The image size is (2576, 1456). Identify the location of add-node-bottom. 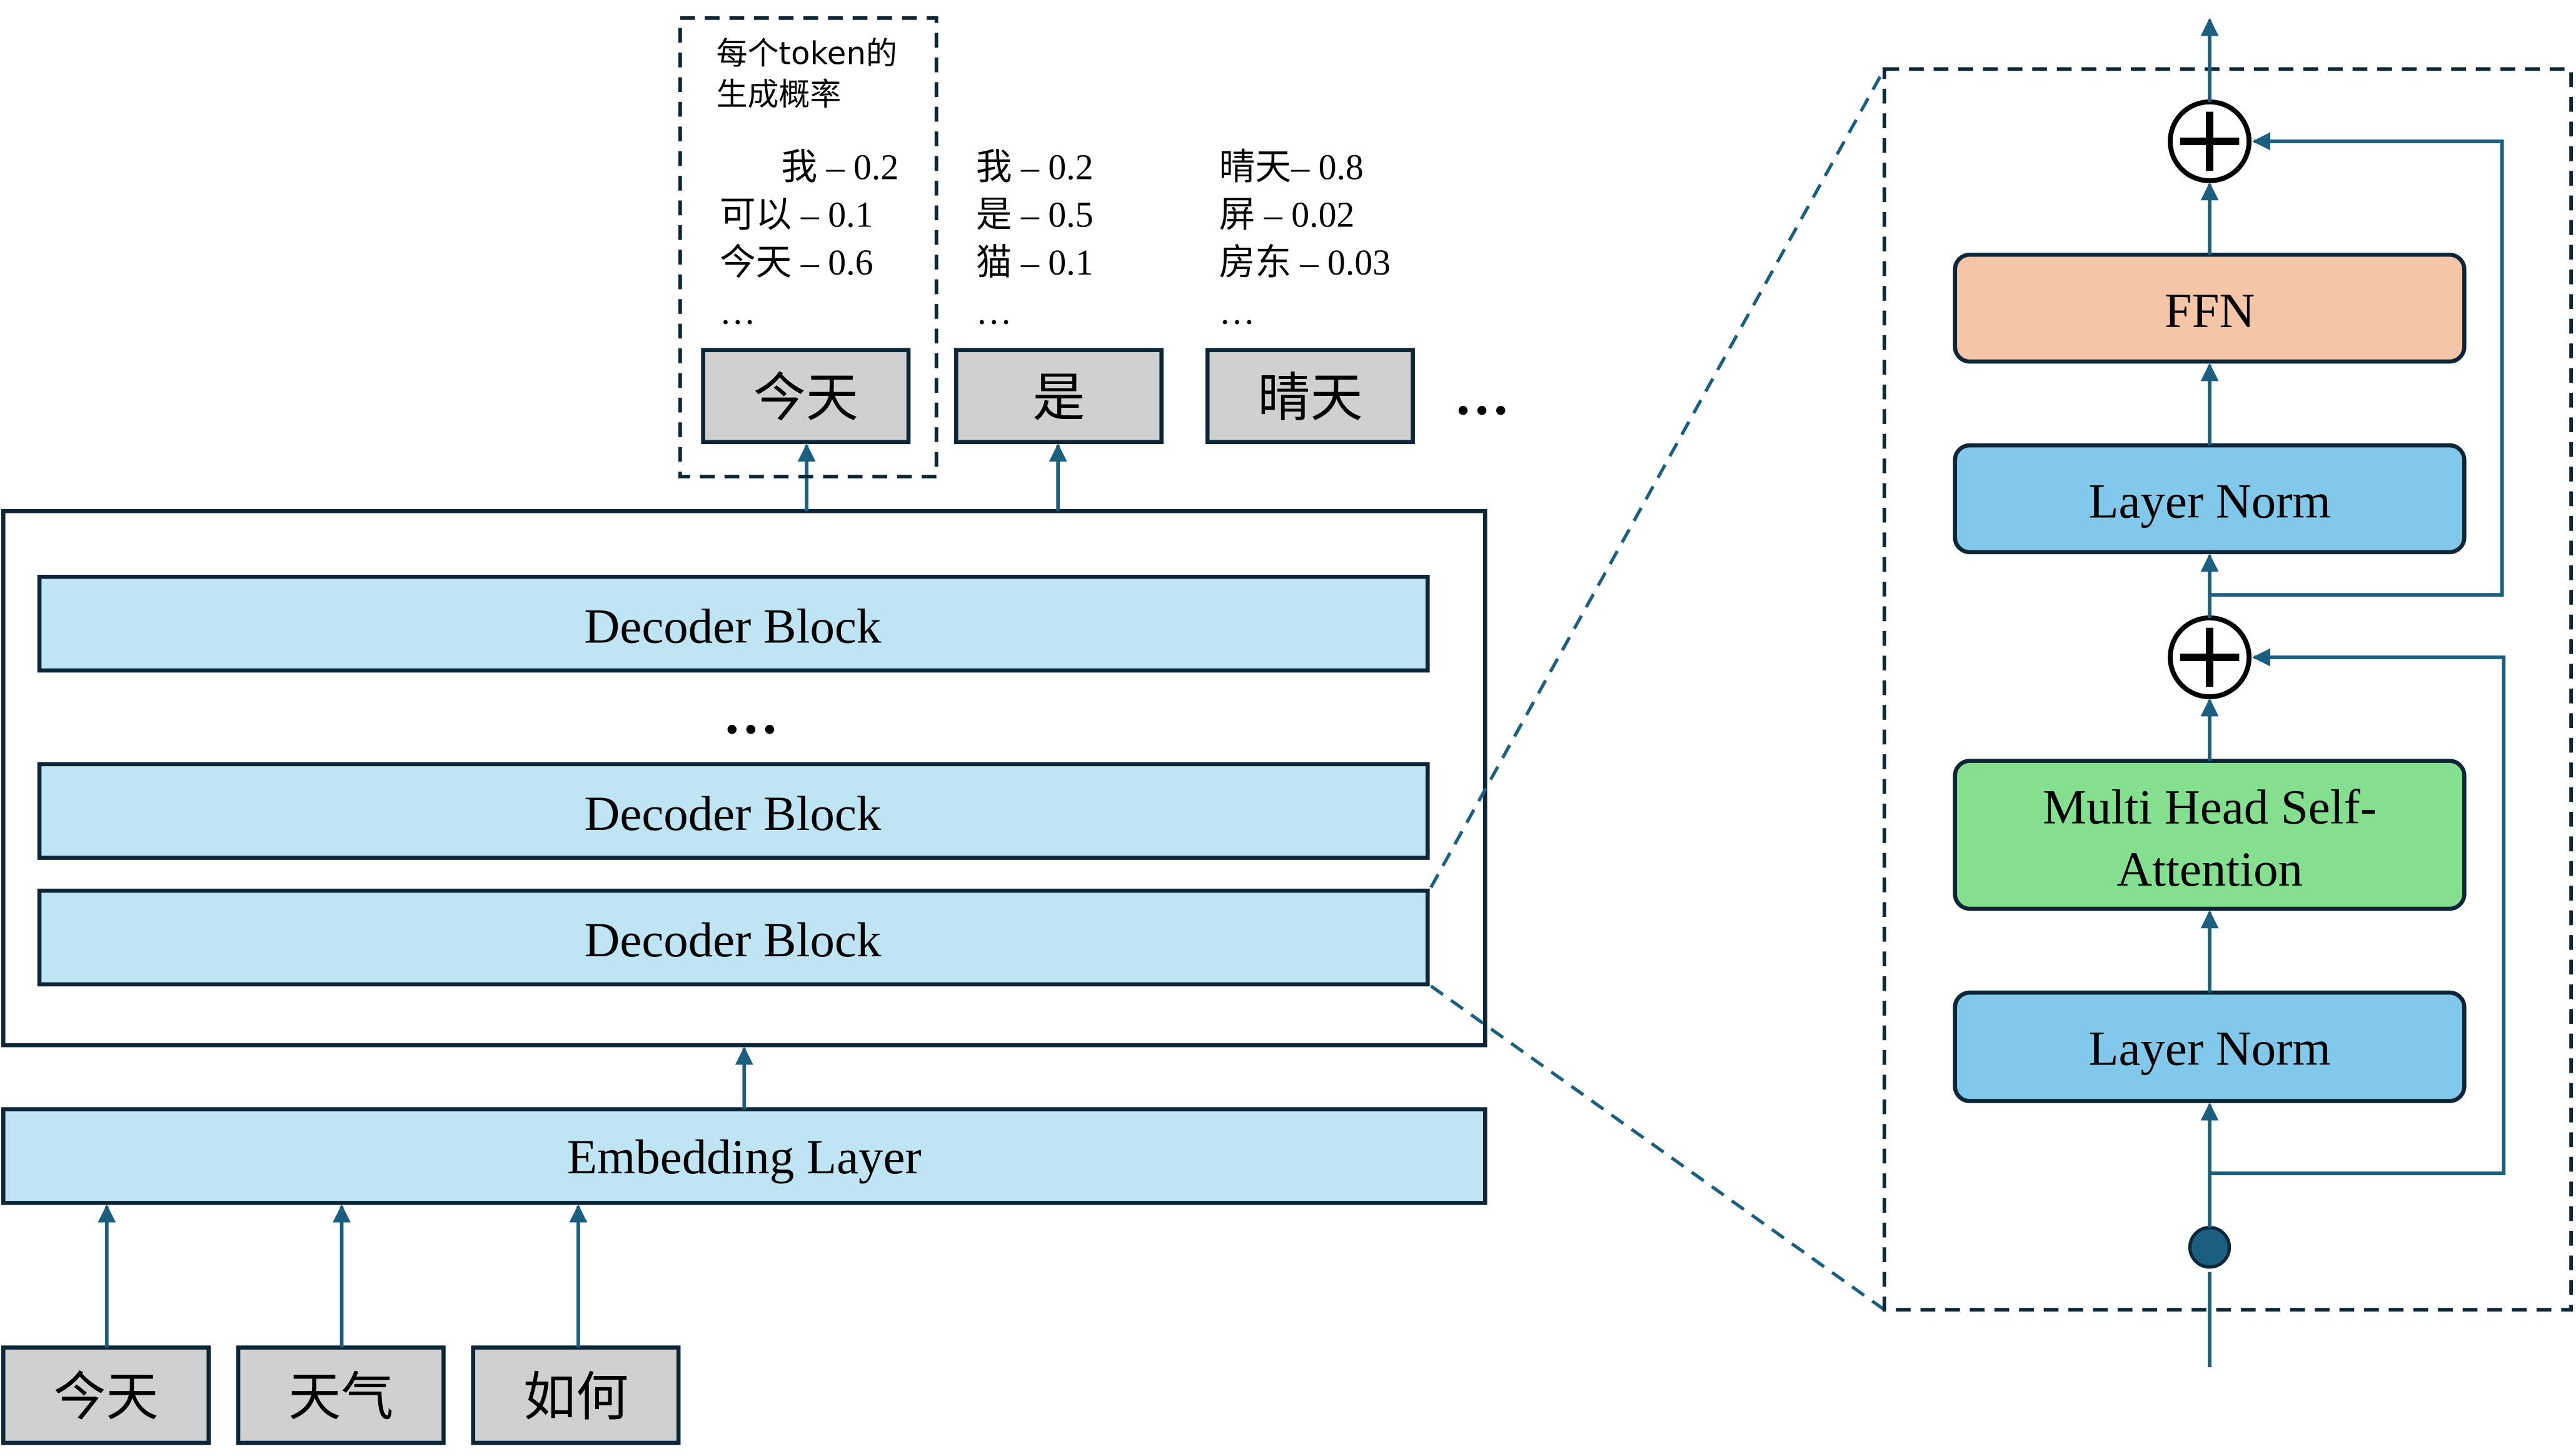
(2210, 657).